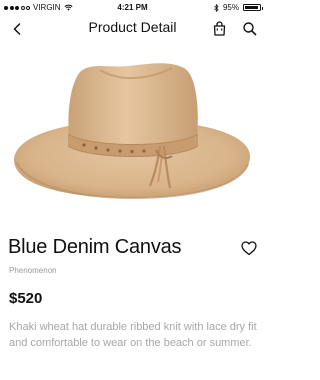 Image resolution: width=320 pixels, height=380 pixels. What do you see at coordinates (132, 29) in the screenshot?
I see `navigation-bar: Product Detail` at bounding box center [132, 29].